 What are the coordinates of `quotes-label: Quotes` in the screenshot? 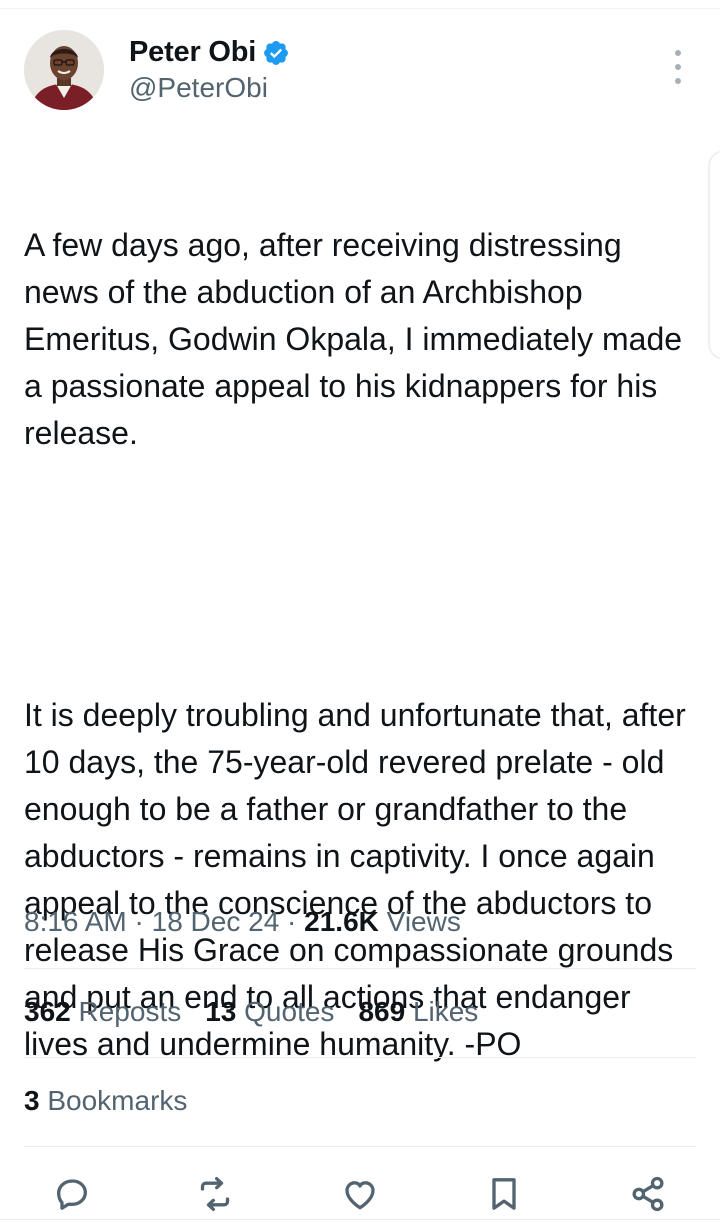 It's located at (289, 1011).